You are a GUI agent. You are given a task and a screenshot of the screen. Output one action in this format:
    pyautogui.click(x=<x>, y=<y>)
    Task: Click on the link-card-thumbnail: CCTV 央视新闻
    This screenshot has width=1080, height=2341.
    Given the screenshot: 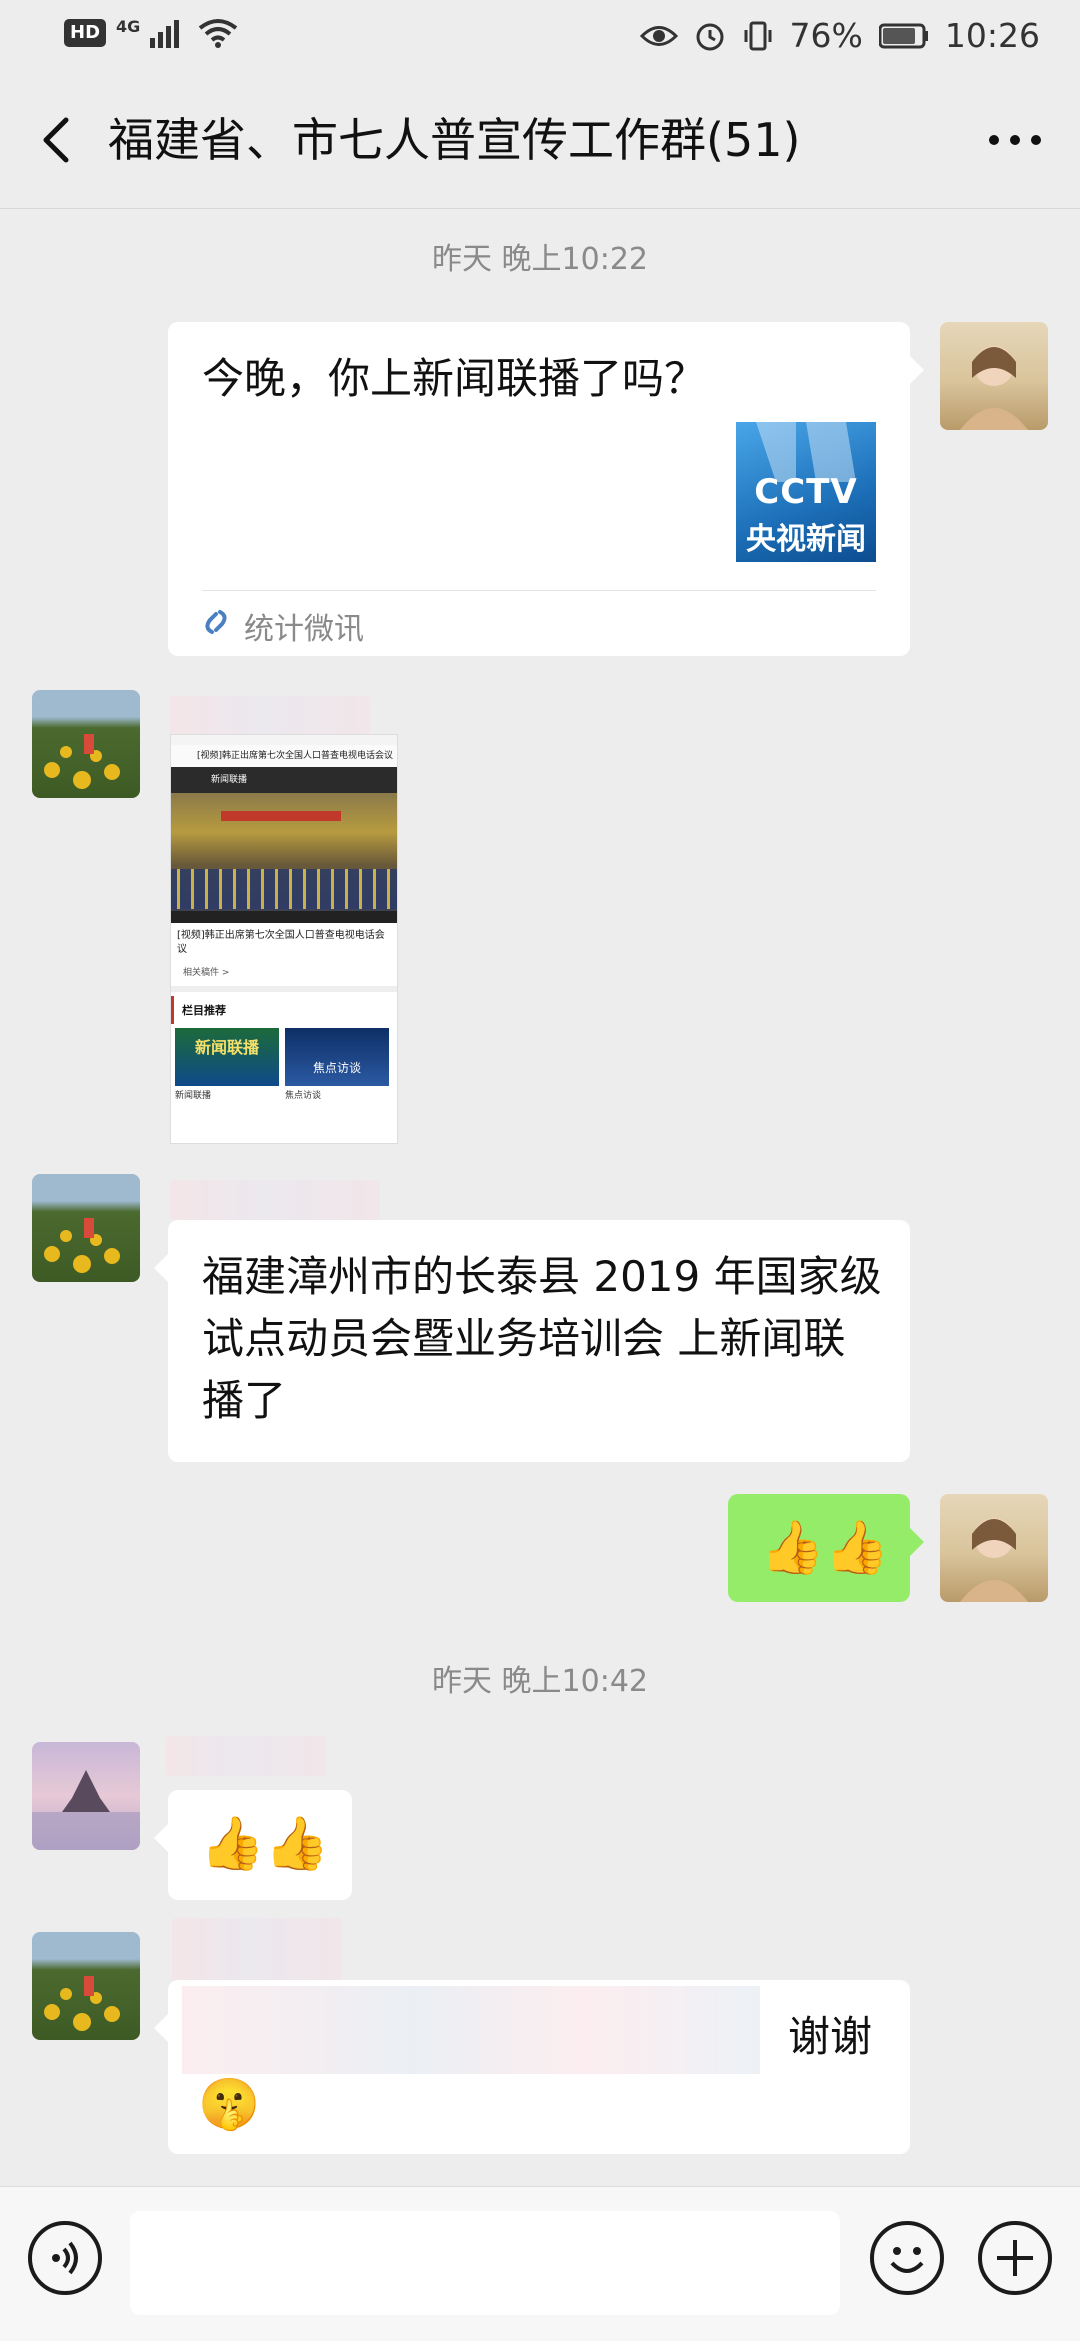 What is the action you would take?
    pyautogui.click(x=806, y=492)
    